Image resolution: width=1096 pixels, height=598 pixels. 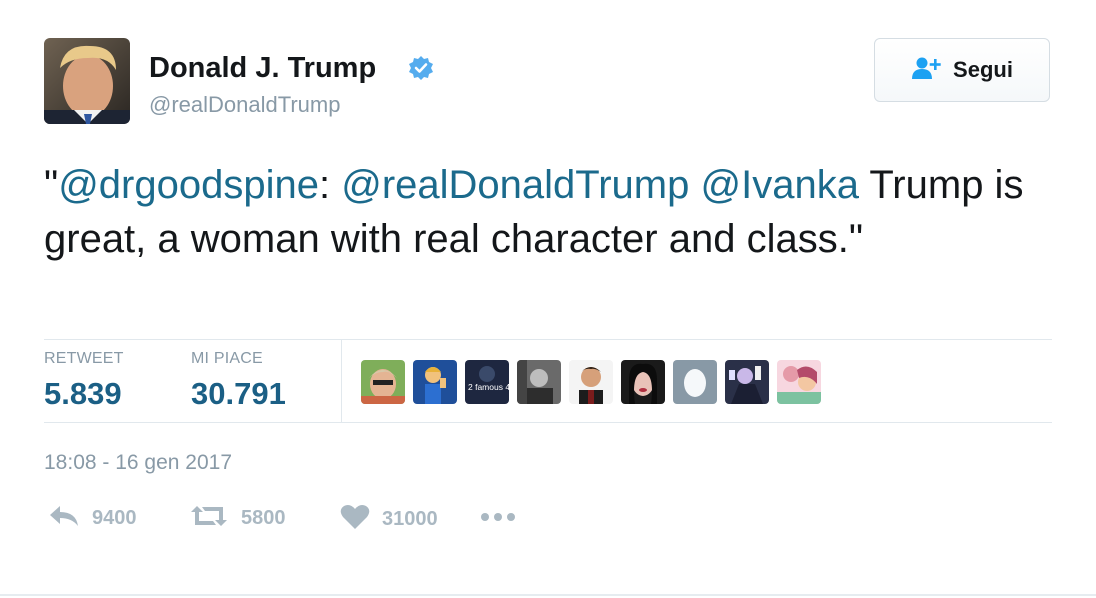 I want to click on mention-link: @Ivanka, so click(x=780, y=185).